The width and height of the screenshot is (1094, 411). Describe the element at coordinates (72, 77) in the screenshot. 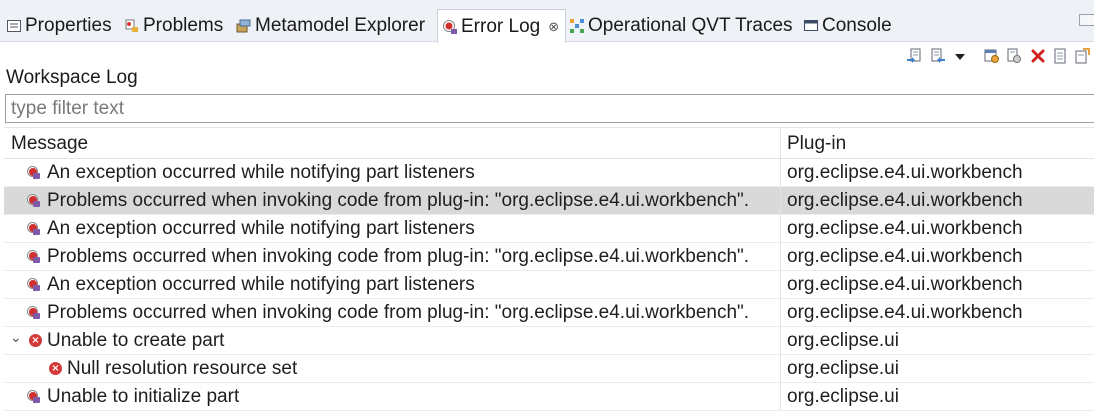

I see `workspace-log-title: Workspace Log` at that location.